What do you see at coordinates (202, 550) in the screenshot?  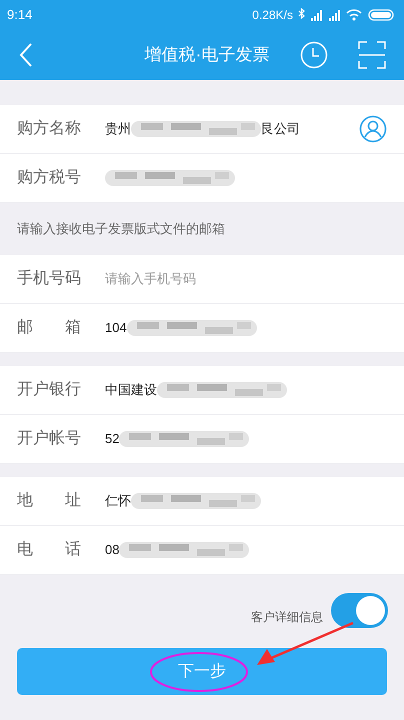 I see `form-row: 电 话 08` at bounding box center [202, 550].